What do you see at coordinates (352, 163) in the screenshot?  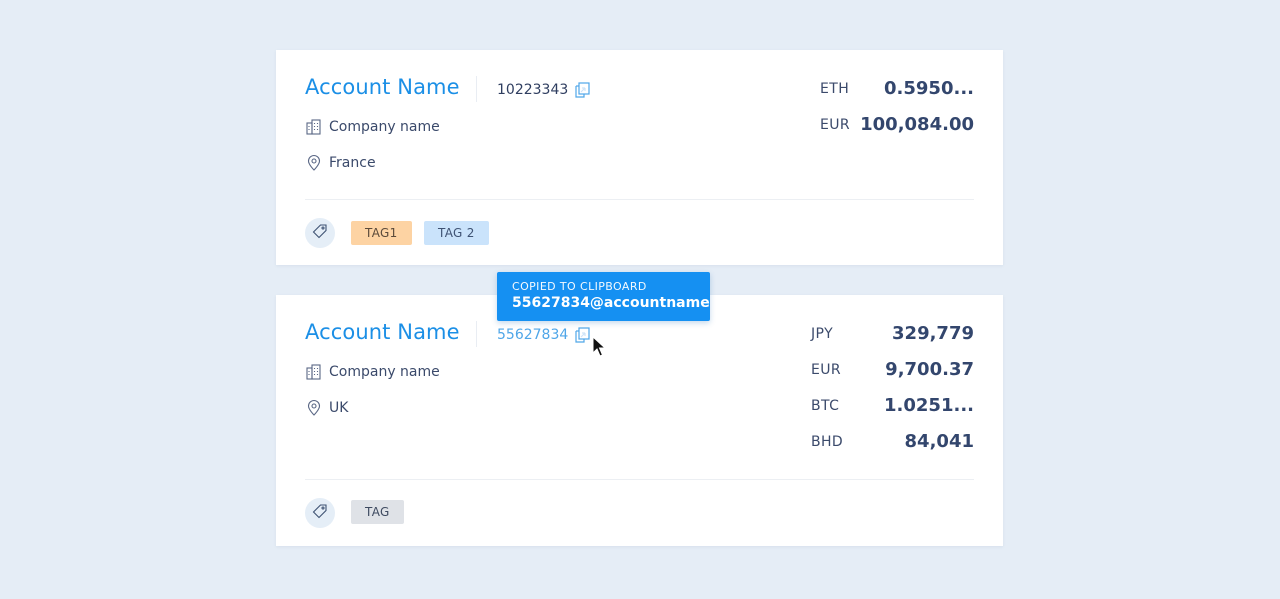 I see `location-name: France` at bounding box center [352, 163].